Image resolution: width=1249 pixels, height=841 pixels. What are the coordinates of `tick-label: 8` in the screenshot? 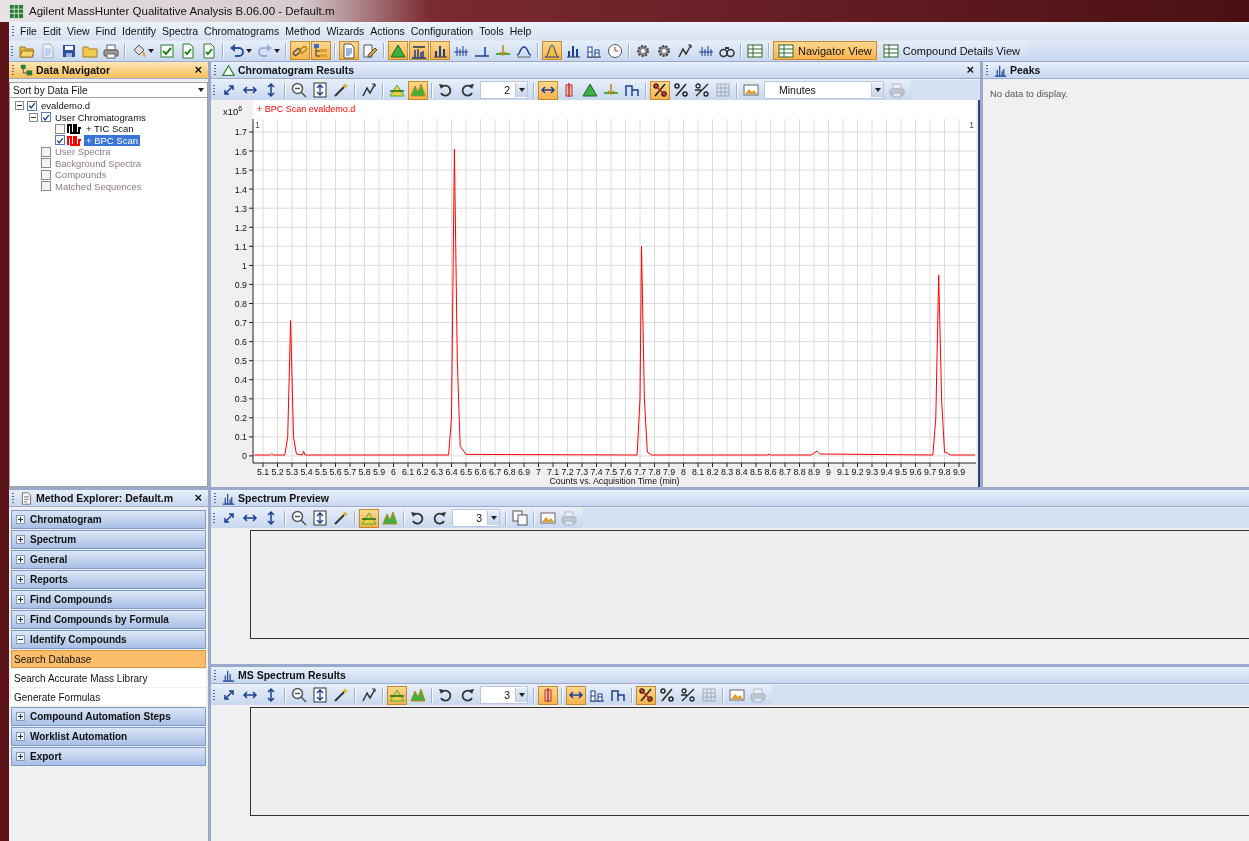 It's located at (683, 472).